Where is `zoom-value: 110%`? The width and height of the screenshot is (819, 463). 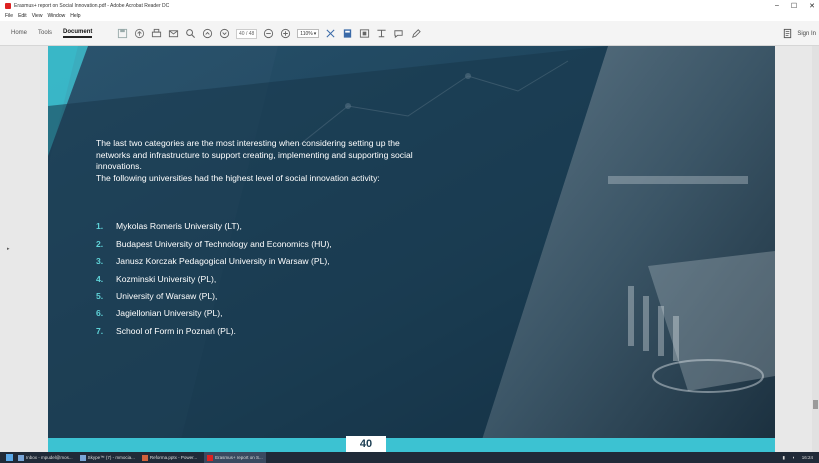
zoom-value: 110% is located at coordinates (306, 33).